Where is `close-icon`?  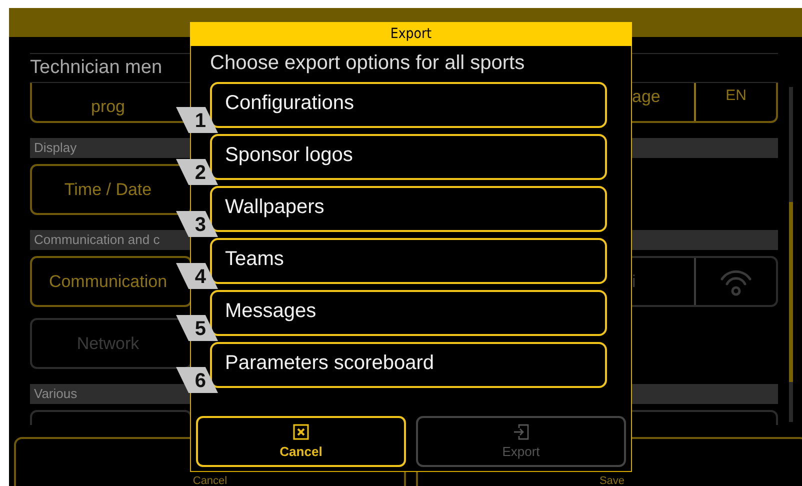 close-icon is located at coordinates (301, 432).